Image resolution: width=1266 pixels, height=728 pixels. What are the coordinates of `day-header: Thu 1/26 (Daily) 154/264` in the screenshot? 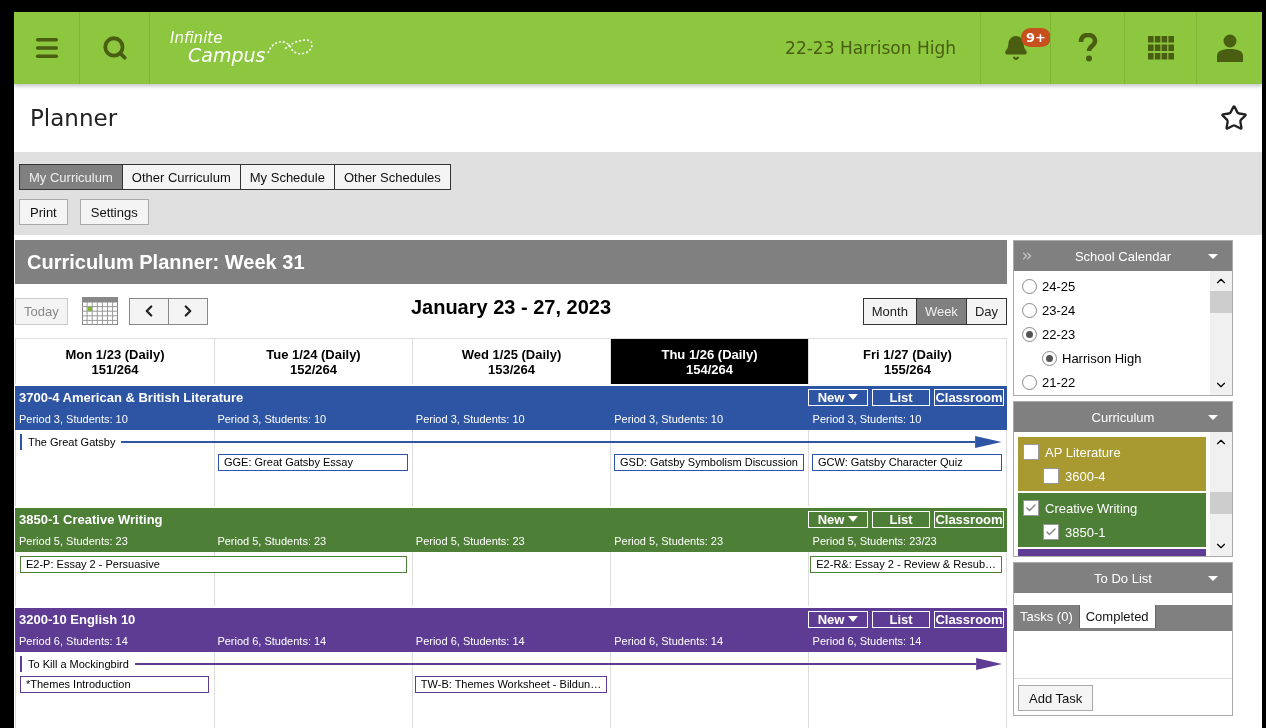 It's located at (709, 361).